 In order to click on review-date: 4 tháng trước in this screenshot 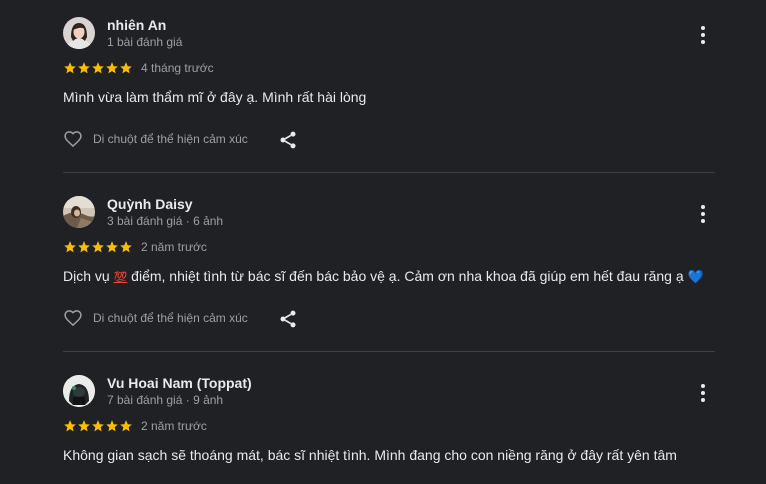, I will do `click(177, 68)`.